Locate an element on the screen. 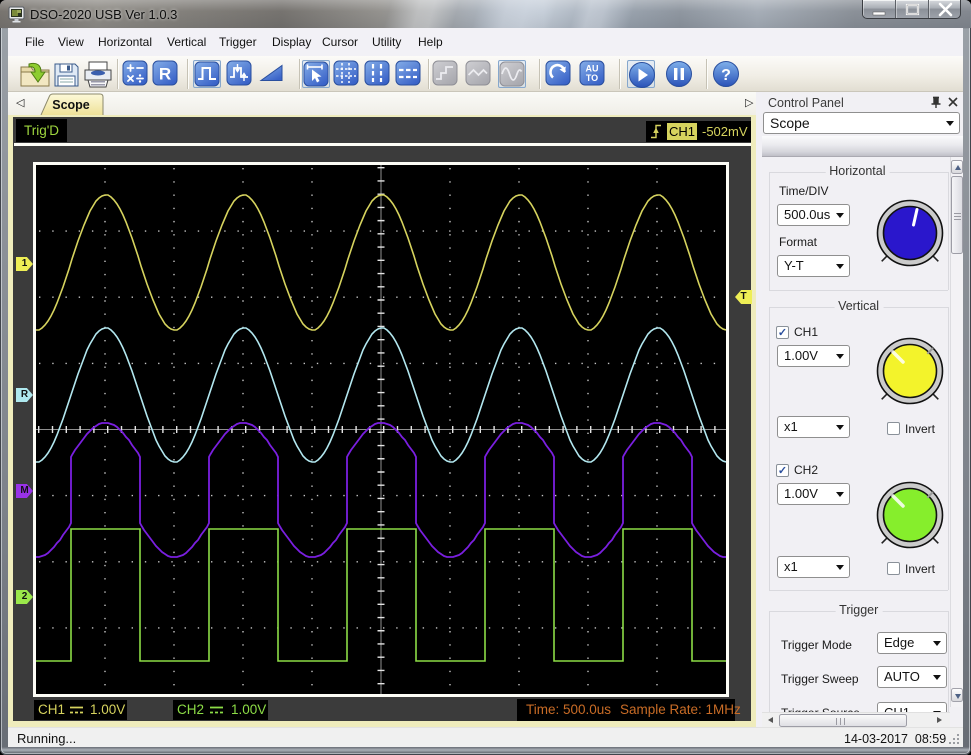 This screenshot has width=971, height=755. svg-text: AU is located at coordinates (592, 69).